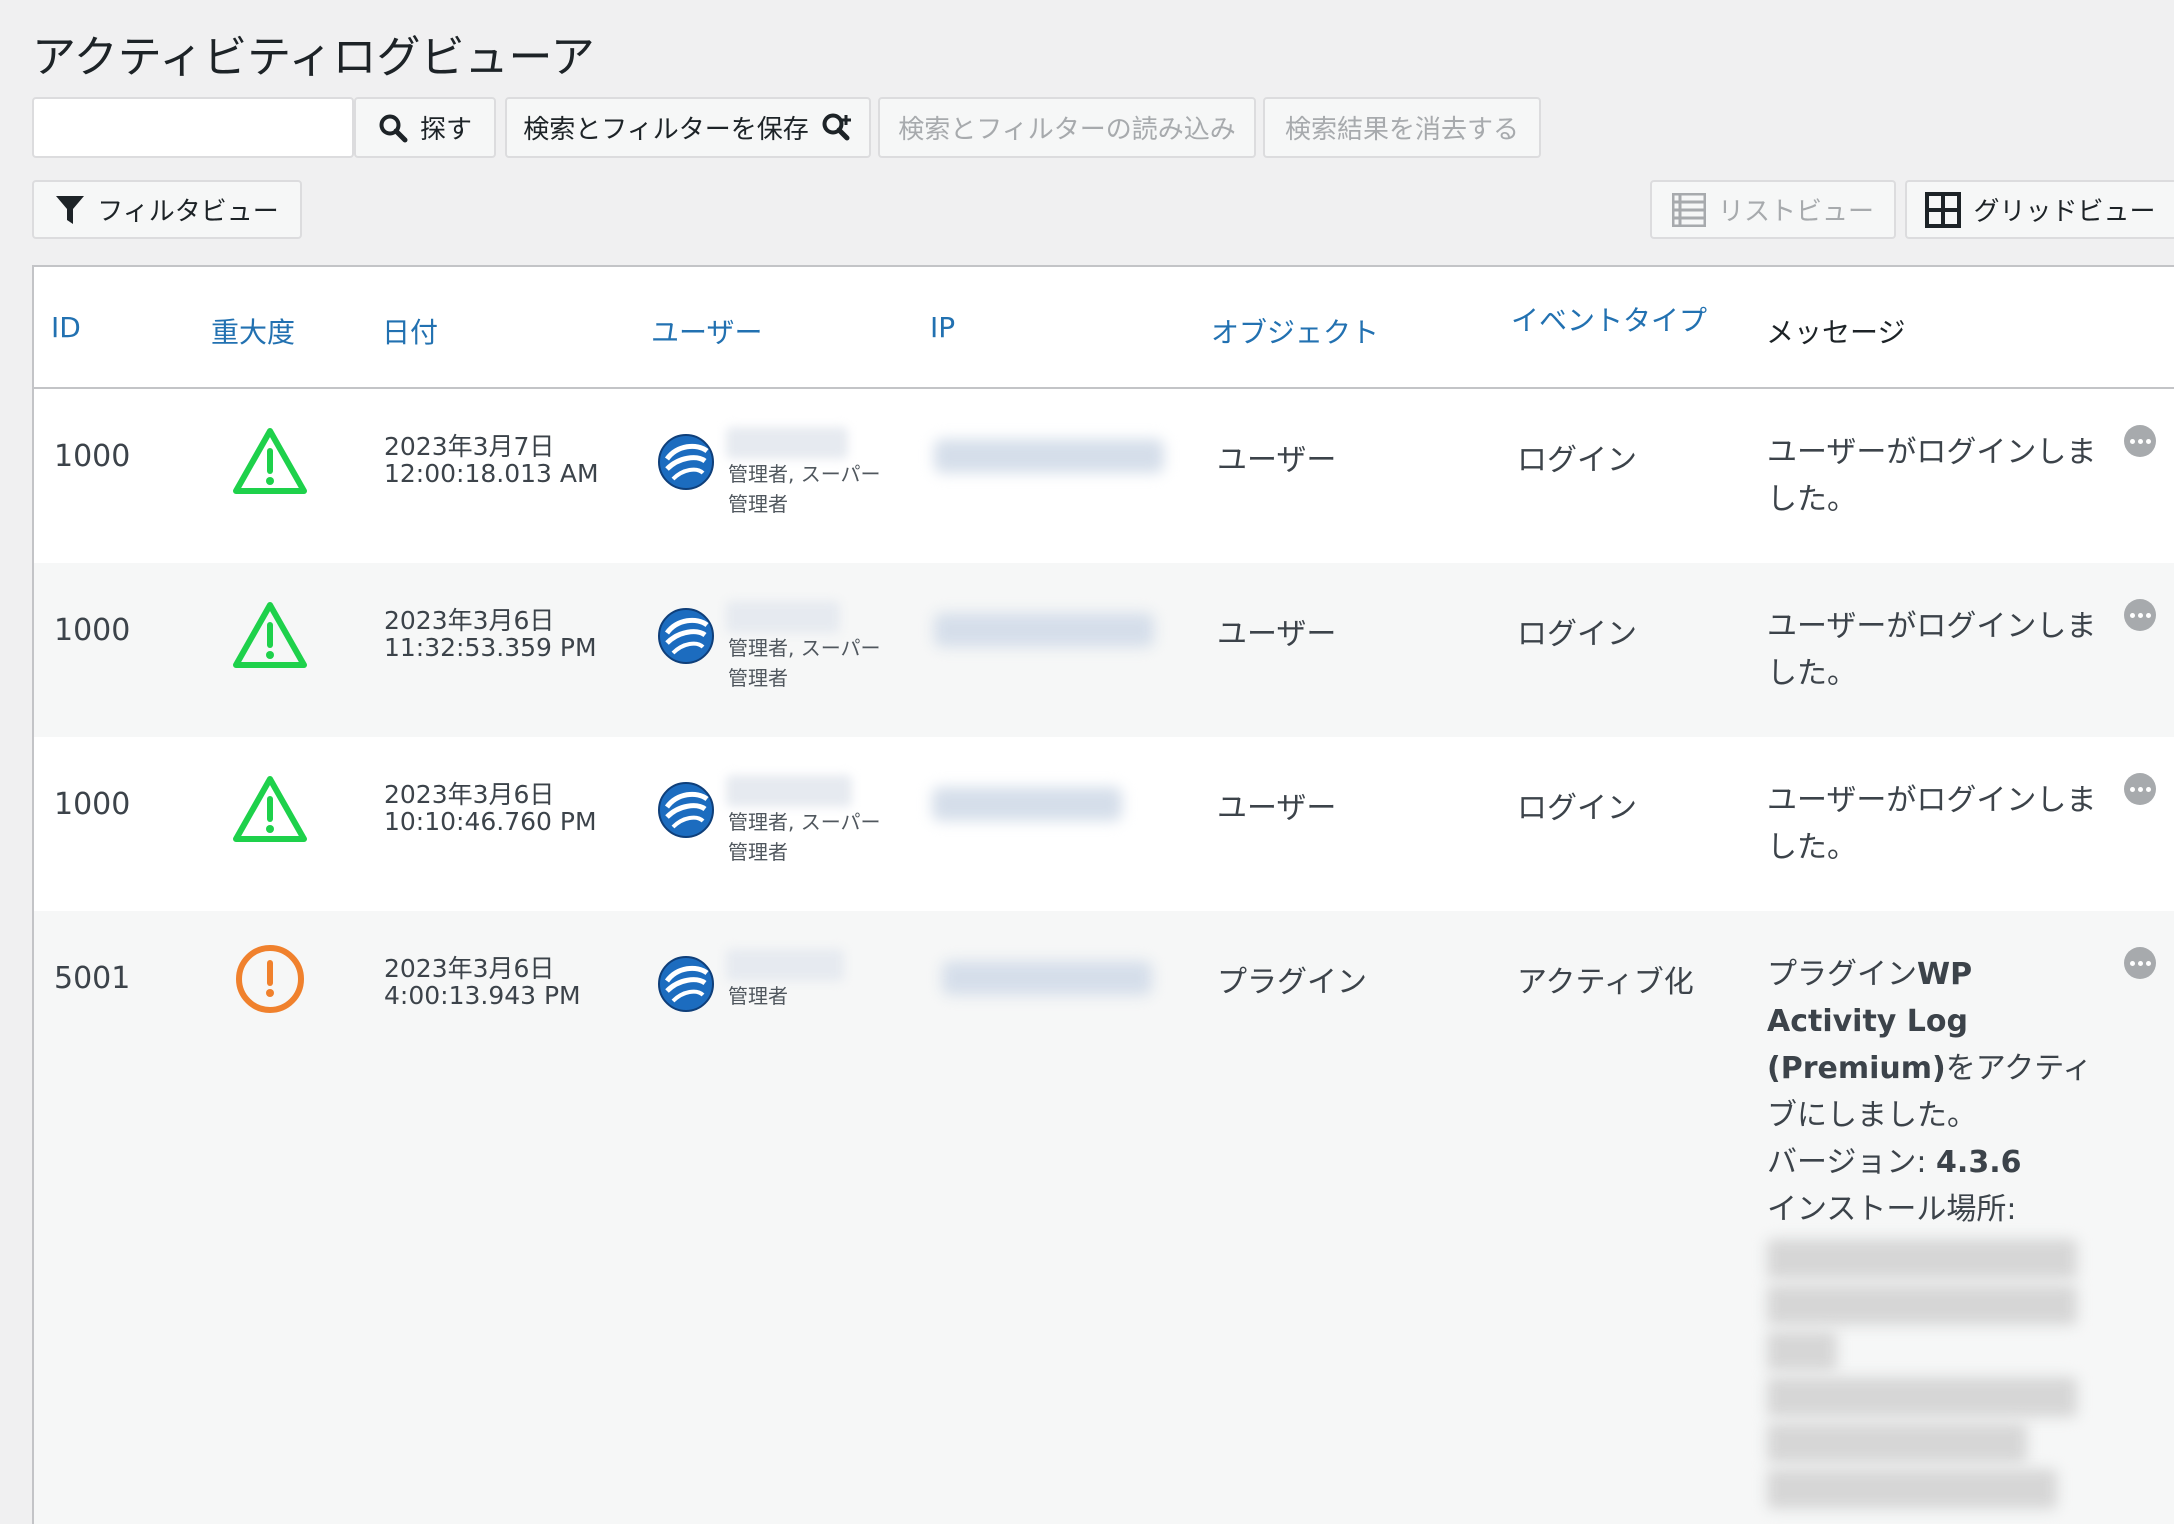 The width and height of the screenshot is (2174, 1524). I want to click on clear-results-button: 検索結果を消去する, so click(1402, 127).